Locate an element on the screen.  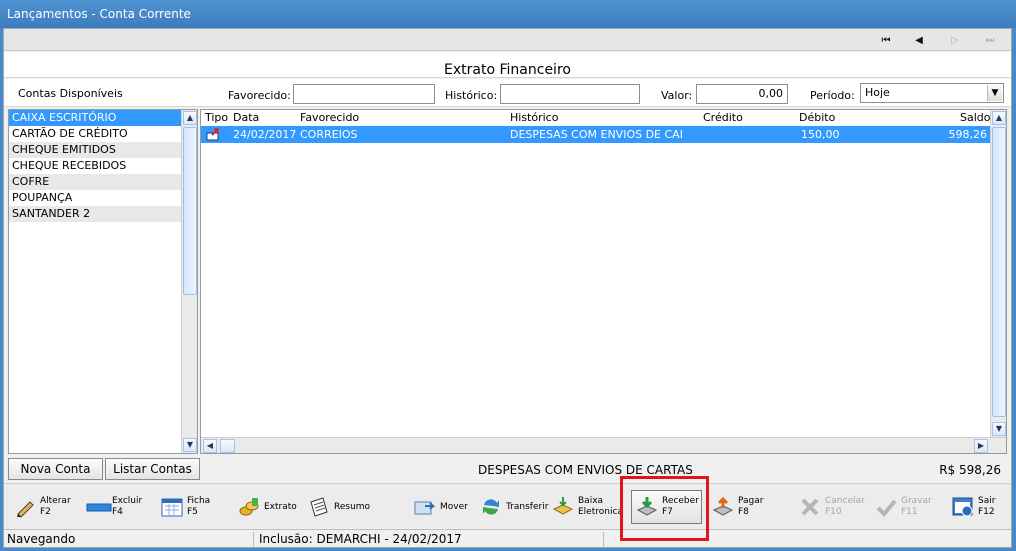
check-icon is located at coordinates (886, 507).